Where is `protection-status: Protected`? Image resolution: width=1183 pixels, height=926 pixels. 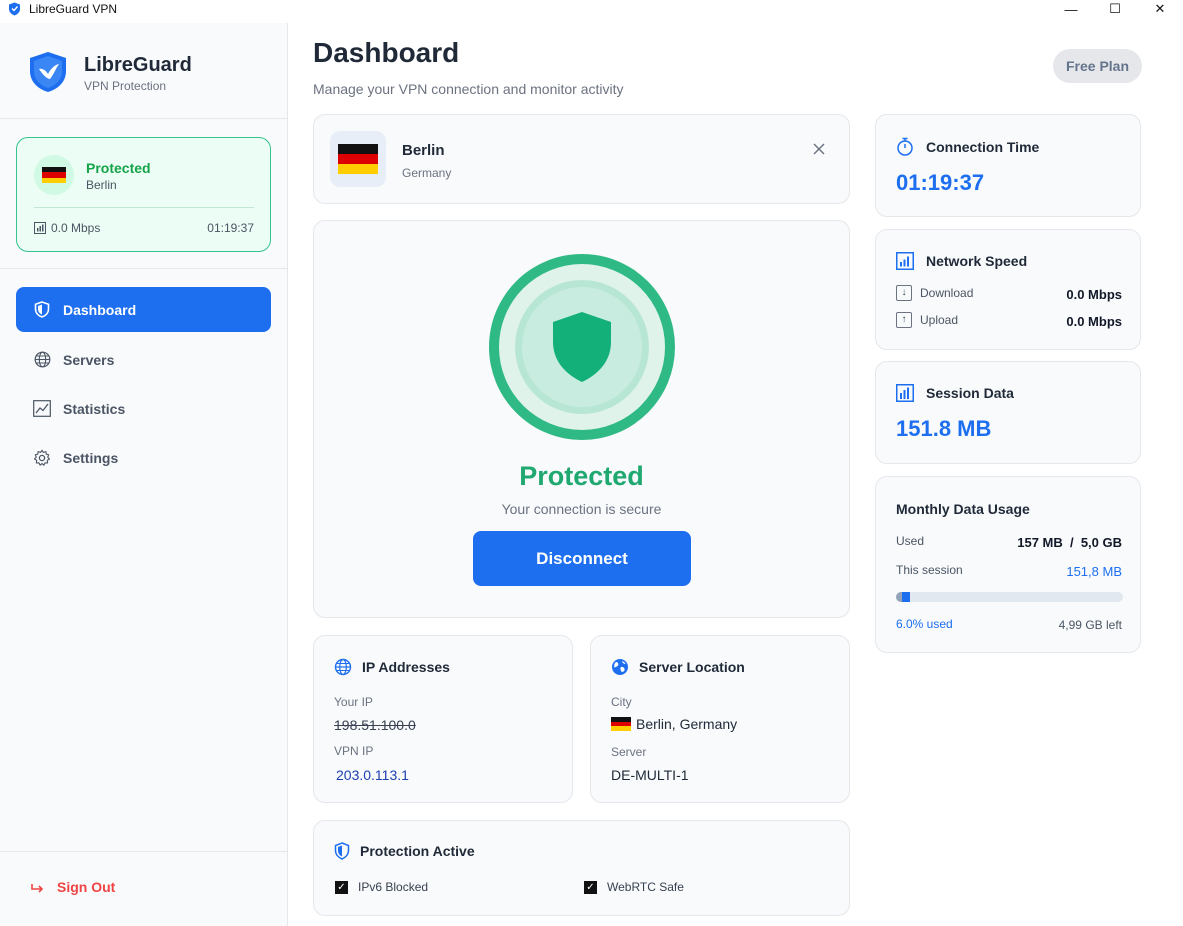 protection-status: Protected is located at coordinates (581, 476).